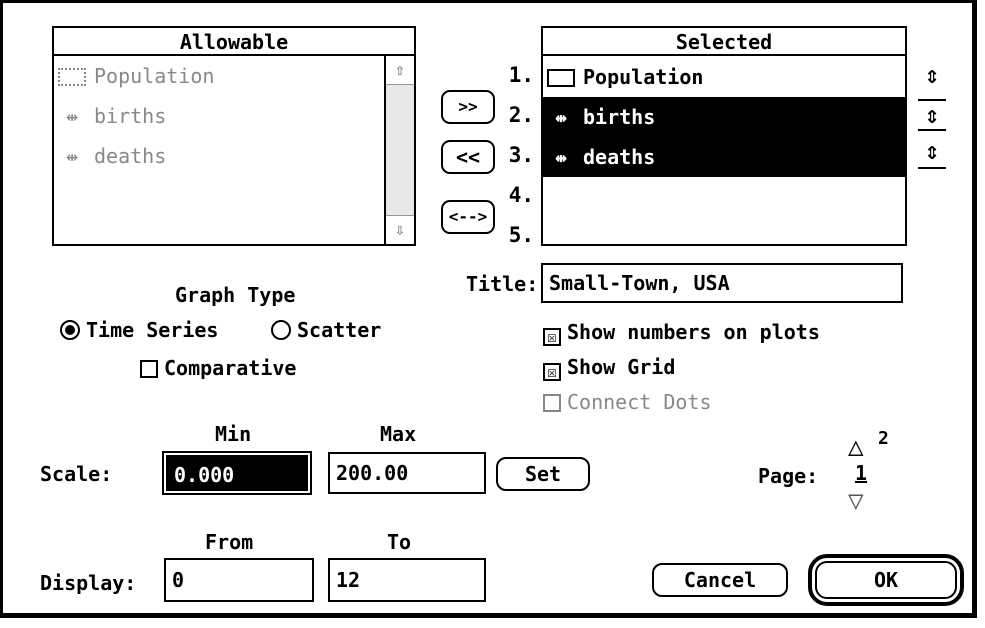 This screenshot has width=985, height=628. What do you see at coordinates (722, 283) in the screenshot?
I see `title-field: Small-Town, USA` at bounding box center [722, 283].